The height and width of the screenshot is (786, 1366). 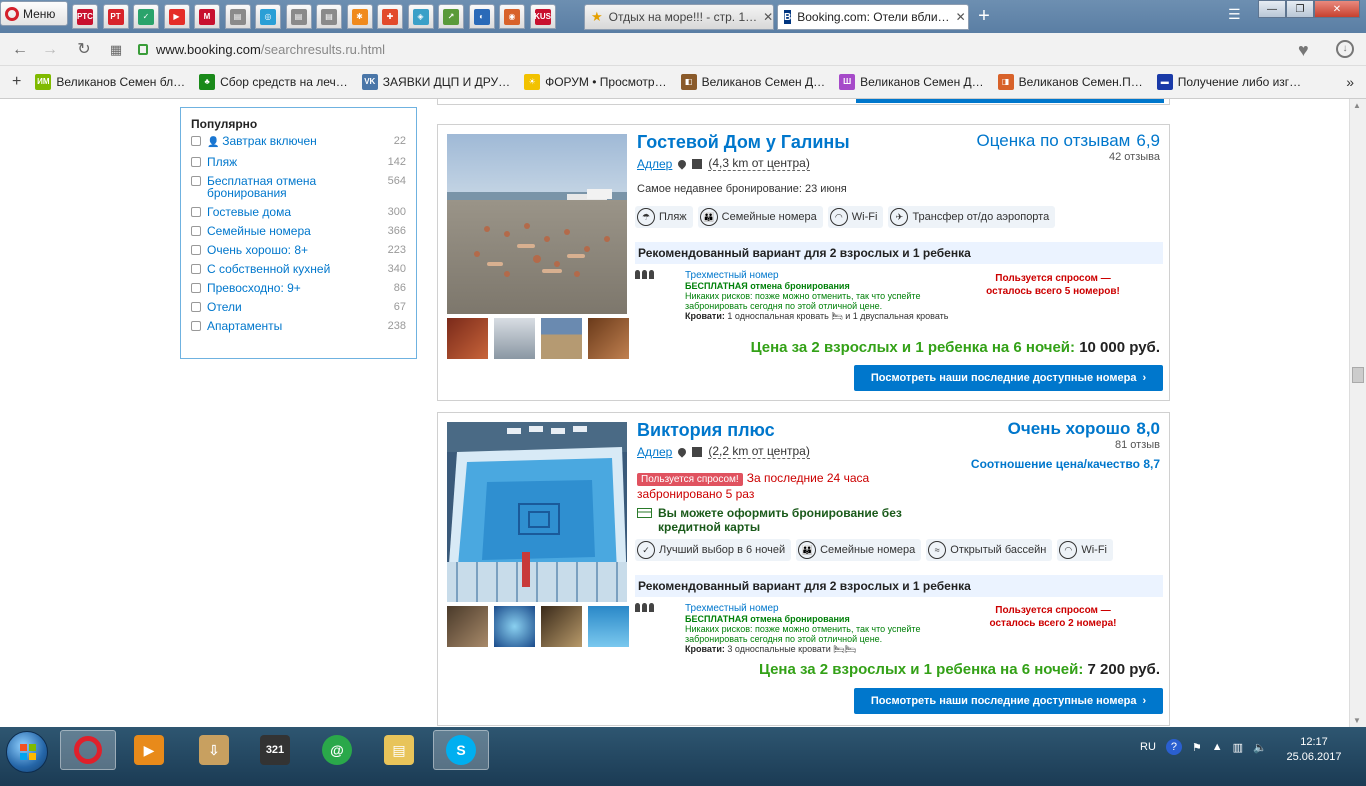 I want to click on page-scrollbar: ▲ ▼, so click(x=1357, y=413).